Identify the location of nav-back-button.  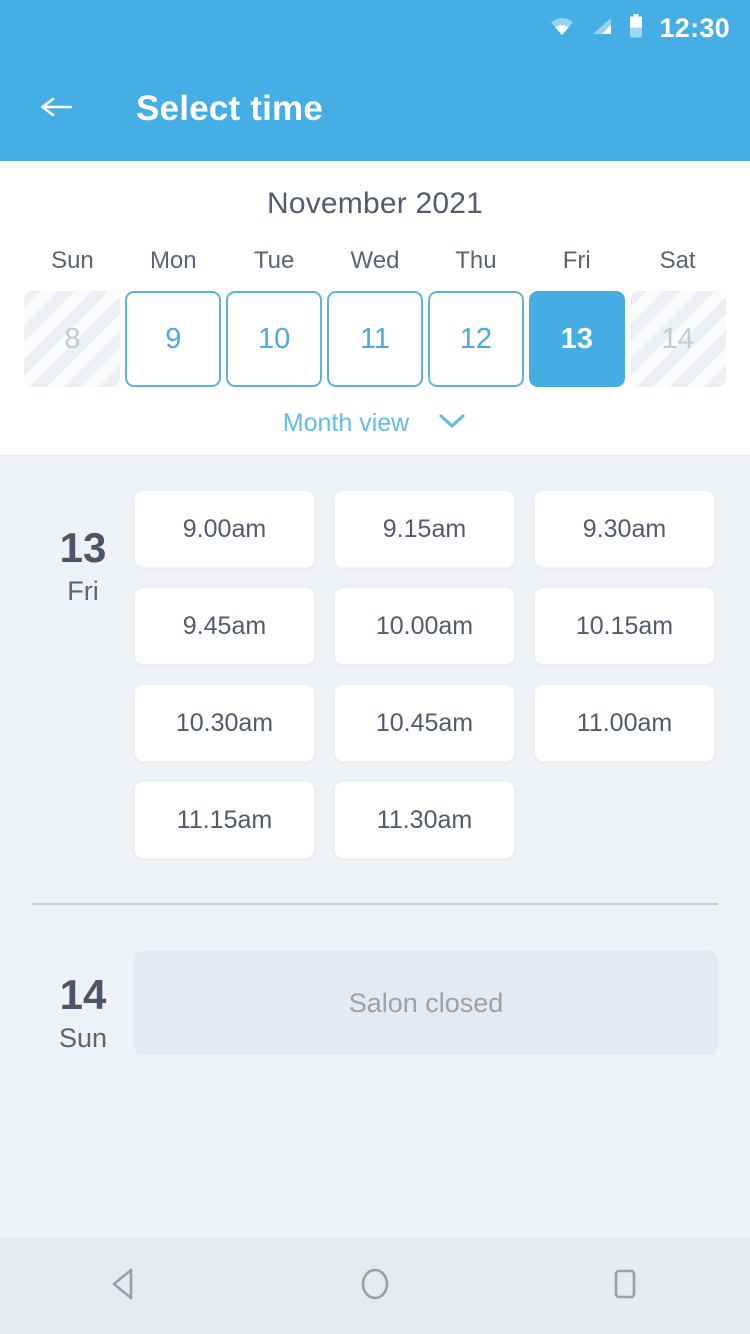
(125, 1287).